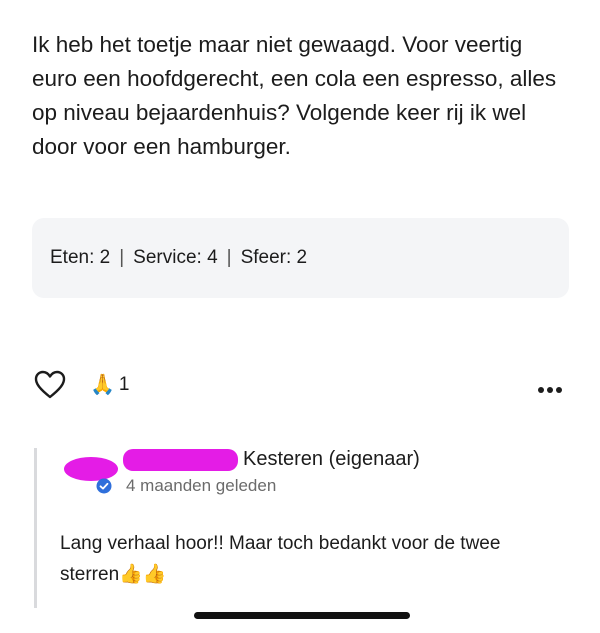 The image size is (600, 633). What do you see at coordinates (104, 486) in the screenshot?
I see `verified-badge-icon` at bounding box center [104, 486].